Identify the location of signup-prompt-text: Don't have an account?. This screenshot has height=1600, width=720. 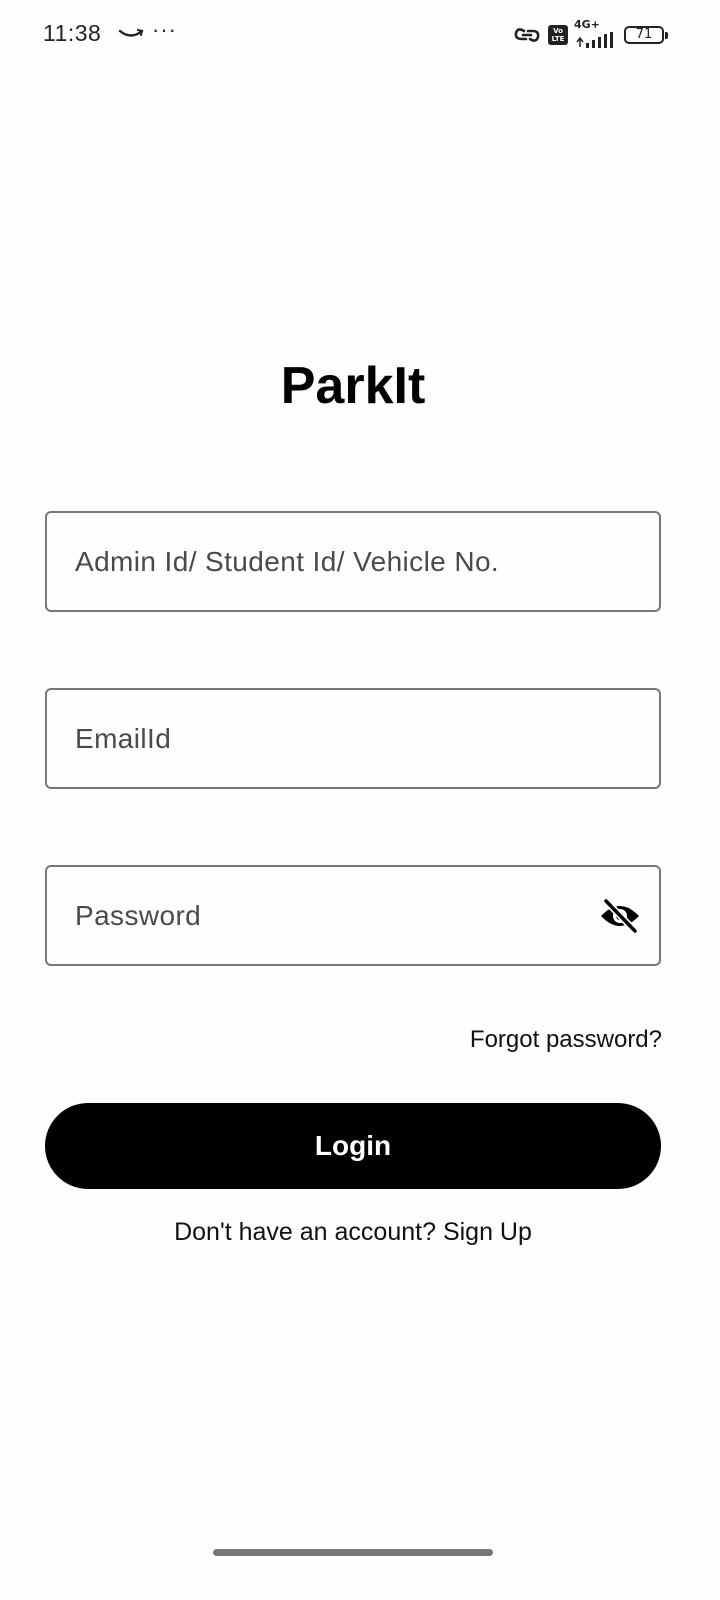
(305, 1232).